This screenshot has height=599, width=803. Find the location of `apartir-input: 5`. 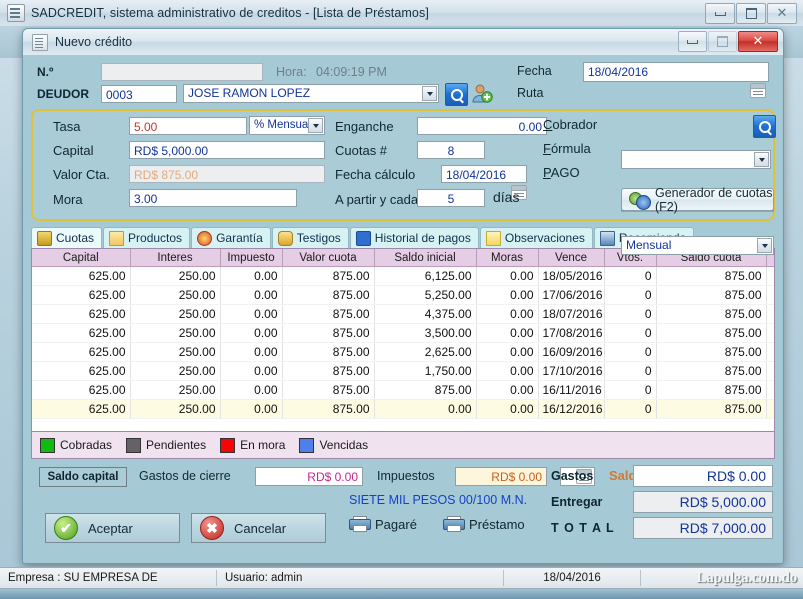

apartir-input: 5 is located at coordinates (451, 198).